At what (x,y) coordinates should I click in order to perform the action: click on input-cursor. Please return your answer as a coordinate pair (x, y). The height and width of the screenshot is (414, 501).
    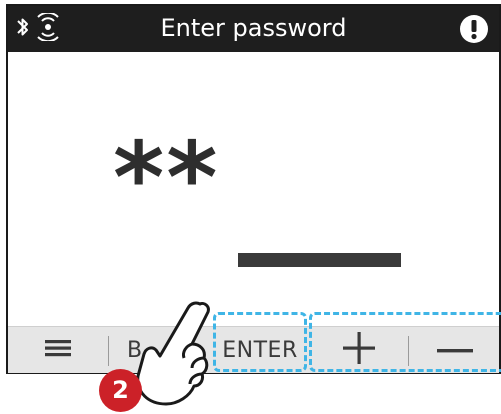
    Looking at the image, I should click on (319, 260).